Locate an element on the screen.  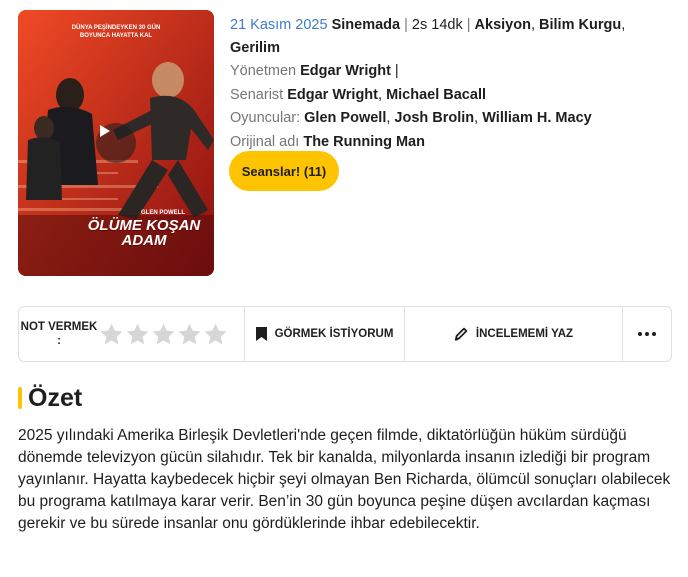
original-title: The Running Man is located at coordinates (364, 141).